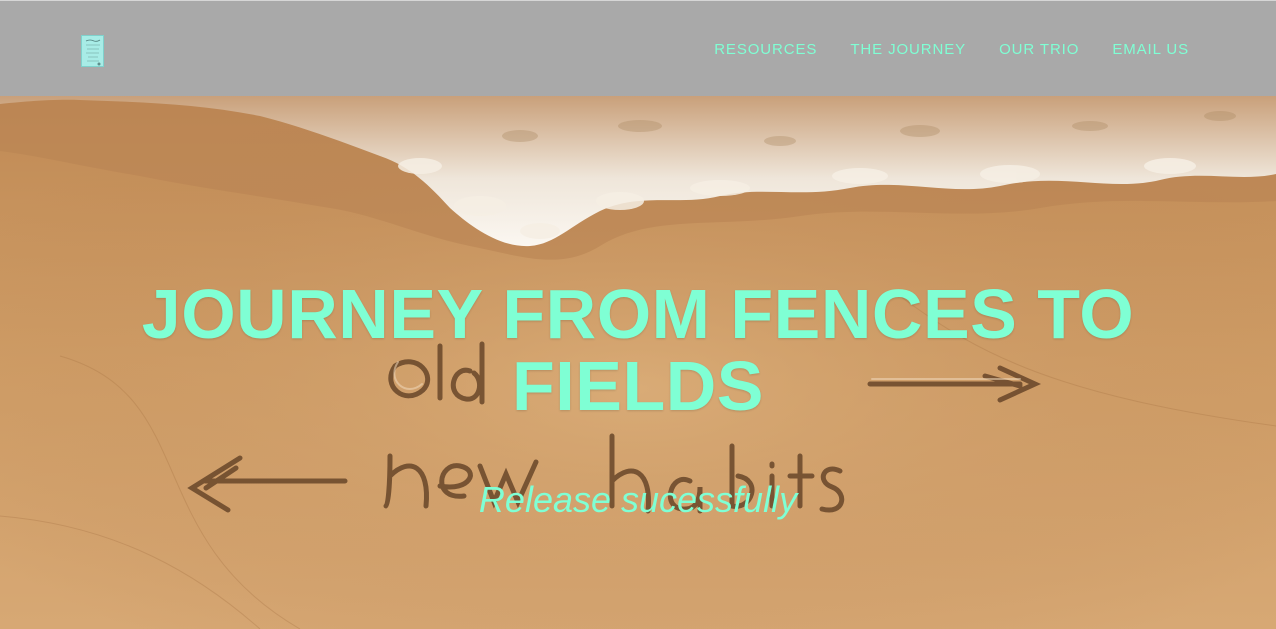 This screenshot has width=1276, height=629. What do you see at coordinates (92, 51) in the screenshot?
I see `book-cover-logo-icon` at bounding box center [92, 51].